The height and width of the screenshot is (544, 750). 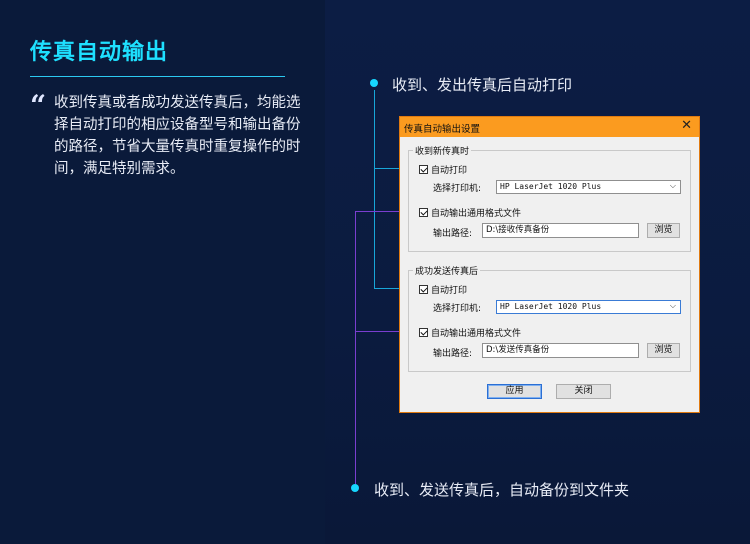 I want to click on sent-printer-value: HP LaserJet 1020 Plus, so click(x=551, y=306).